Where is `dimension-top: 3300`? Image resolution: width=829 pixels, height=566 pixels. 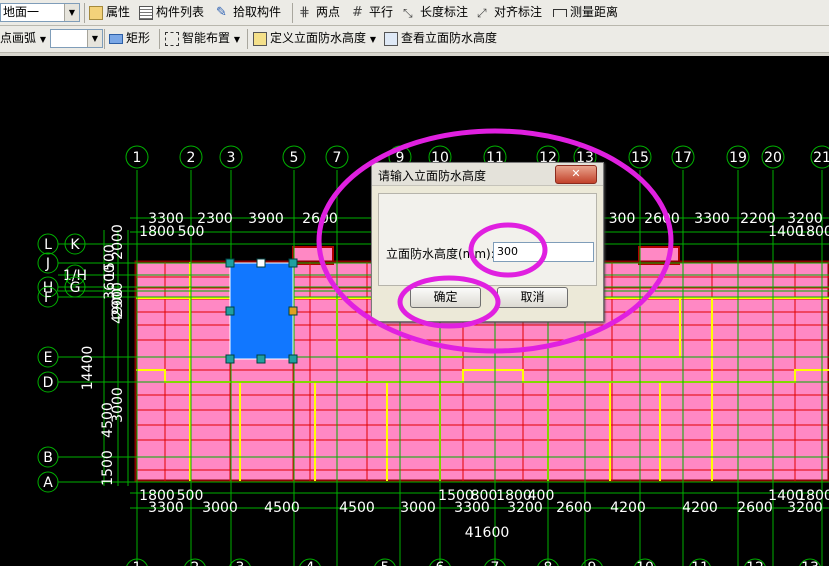
dimension-top: 3300 is located at coordinates (712, 219).